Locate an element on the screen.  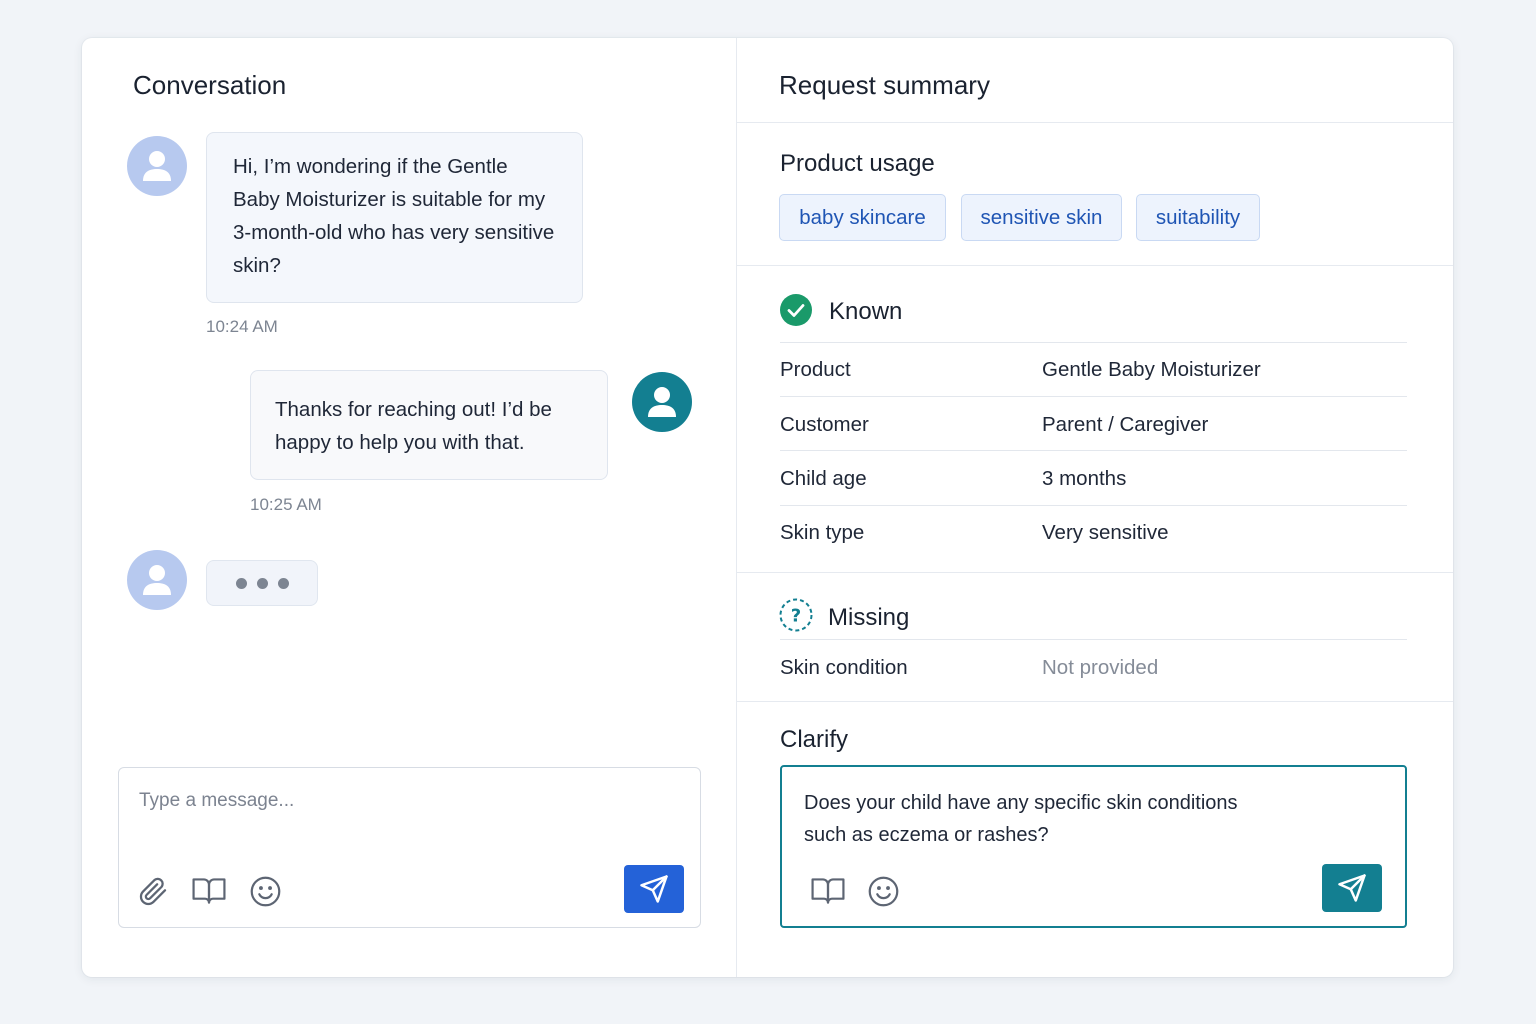
missing-label: Missing is located at coordinates (869, 617).